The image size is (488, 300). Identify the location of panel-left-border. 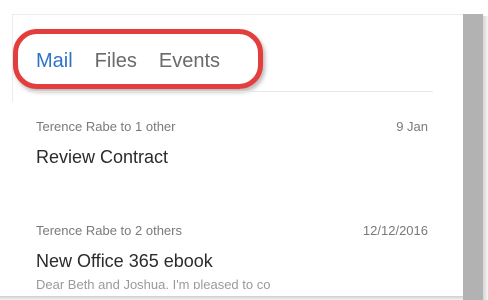
(12, 58).